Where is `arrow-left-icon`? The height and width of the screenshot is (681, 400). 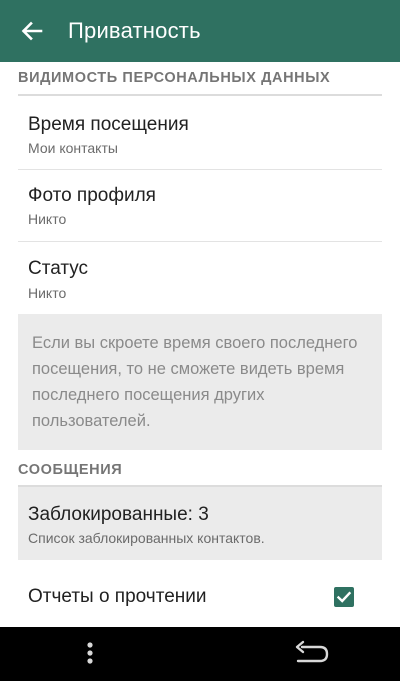
arrow-left-icon is located at coordinates (32, 31).